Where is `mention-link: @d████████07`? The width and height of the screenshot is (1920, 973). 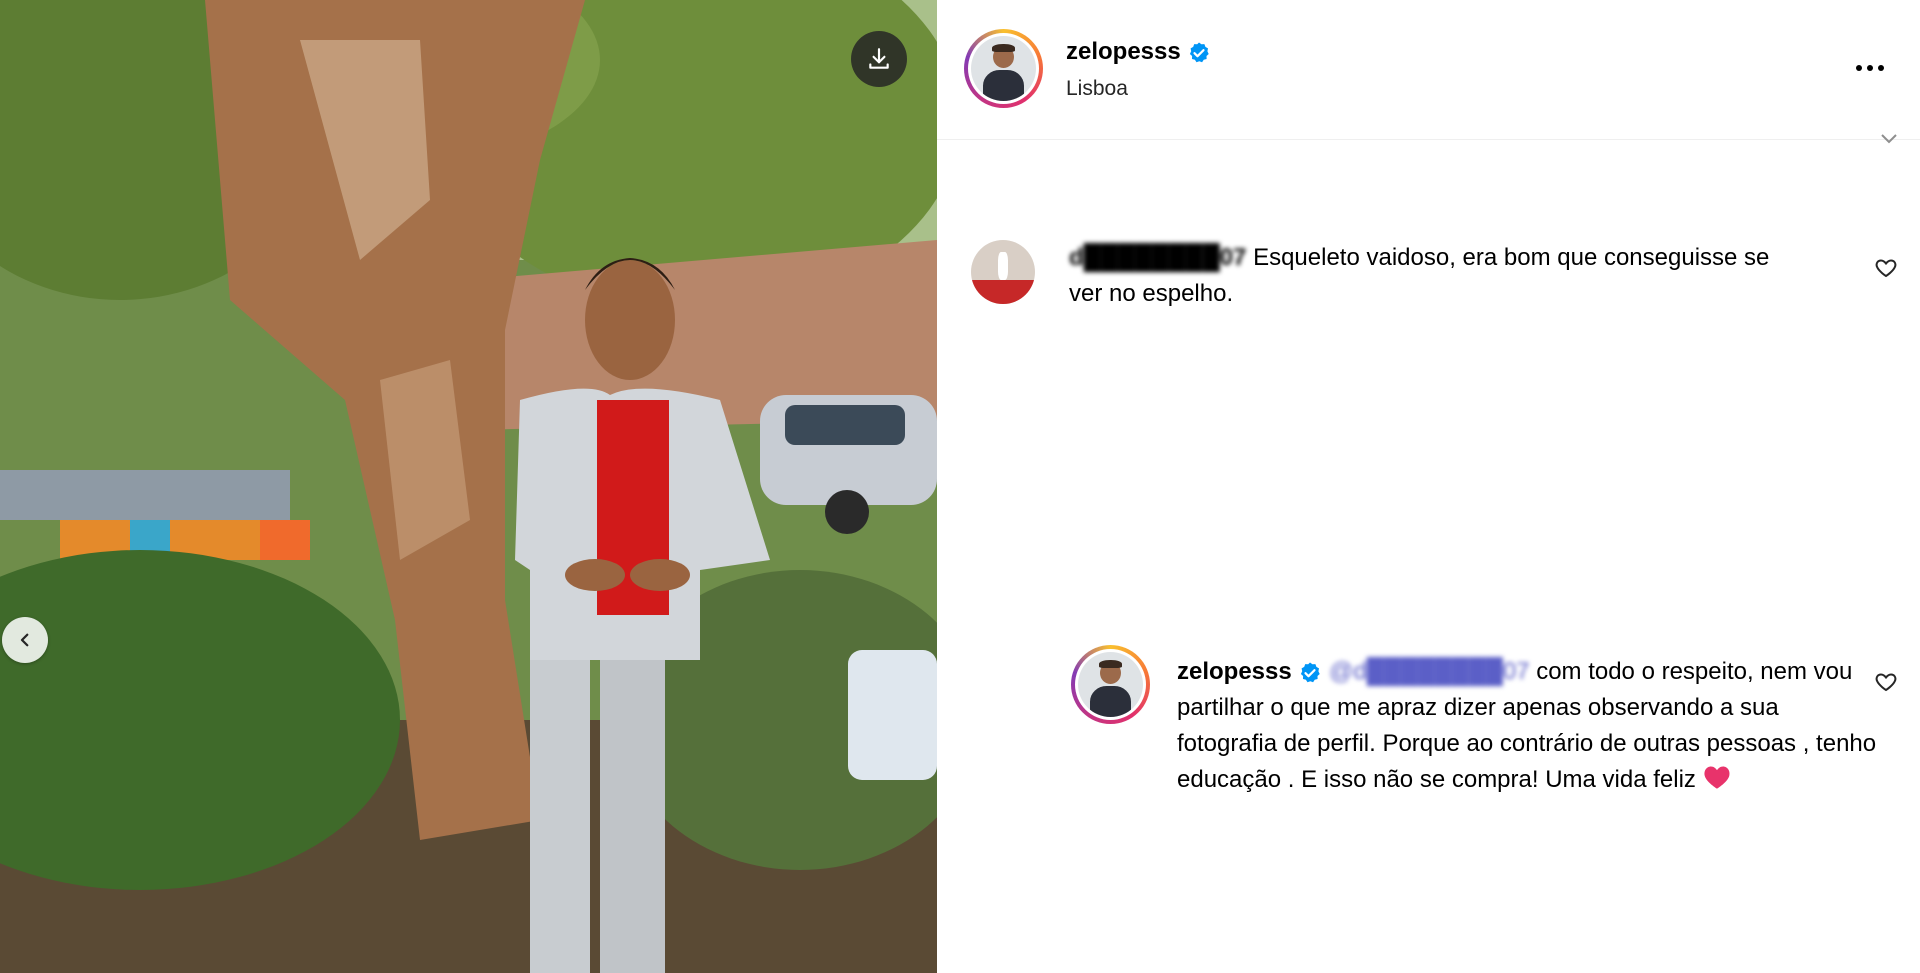
mention-link: @d████████07 is located at coordinates (1429, 671).